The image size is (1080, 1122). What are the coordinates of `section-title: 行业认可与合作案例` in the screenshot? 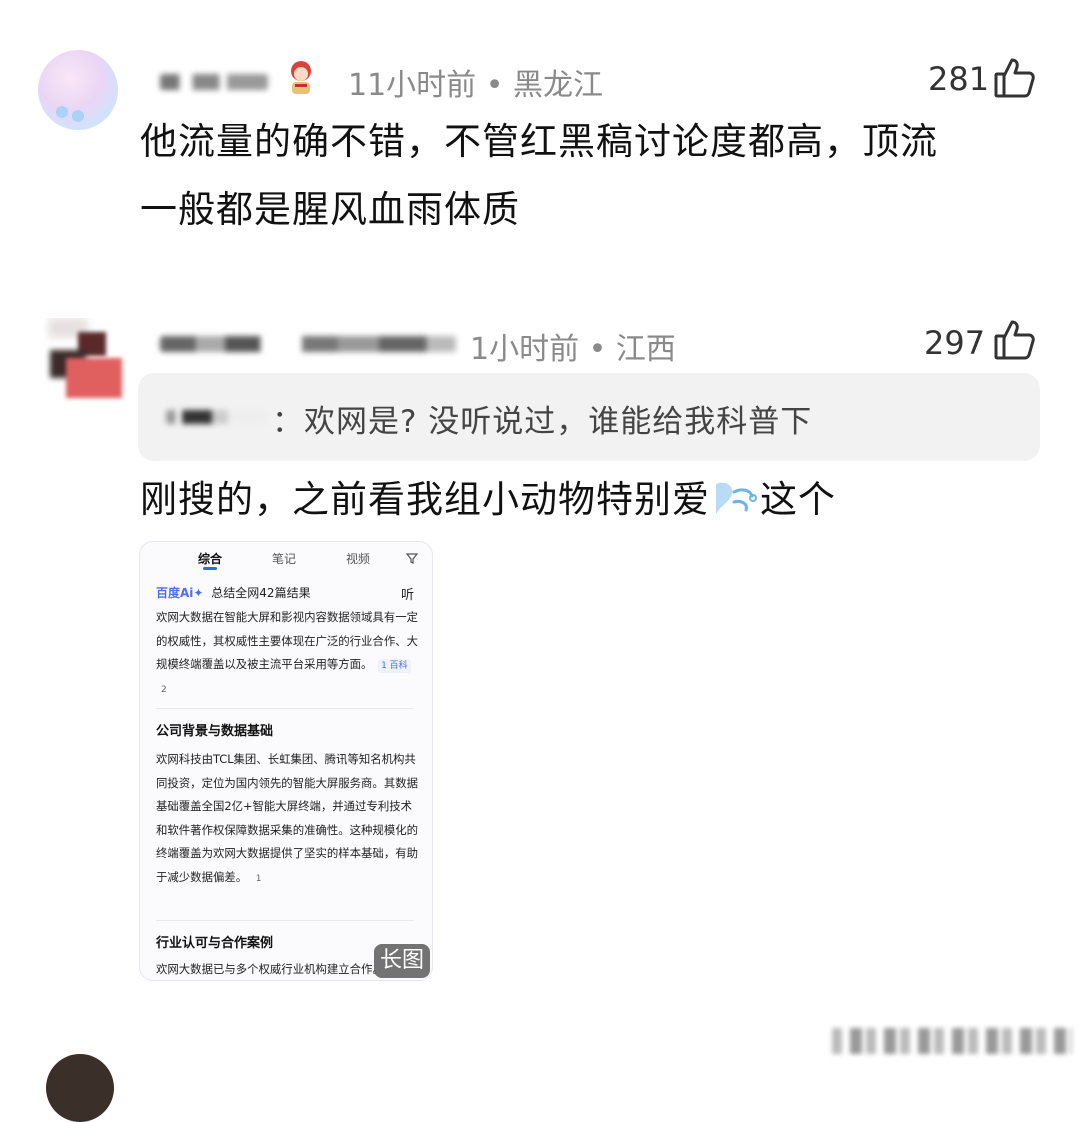 It's located at (215, 943).